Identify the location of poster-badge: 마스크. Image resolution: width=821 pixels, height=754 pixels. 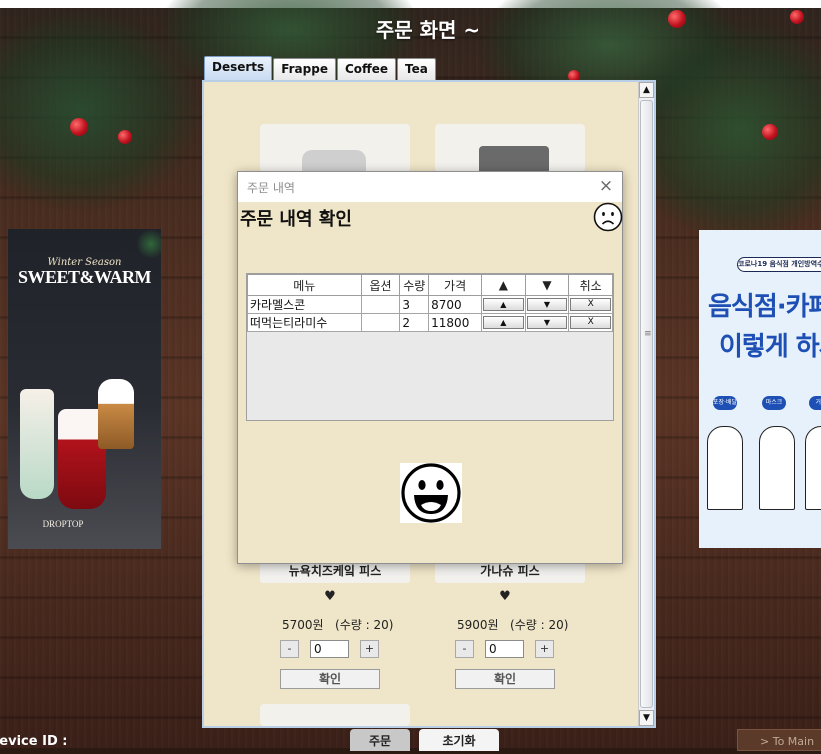
(774, 403).